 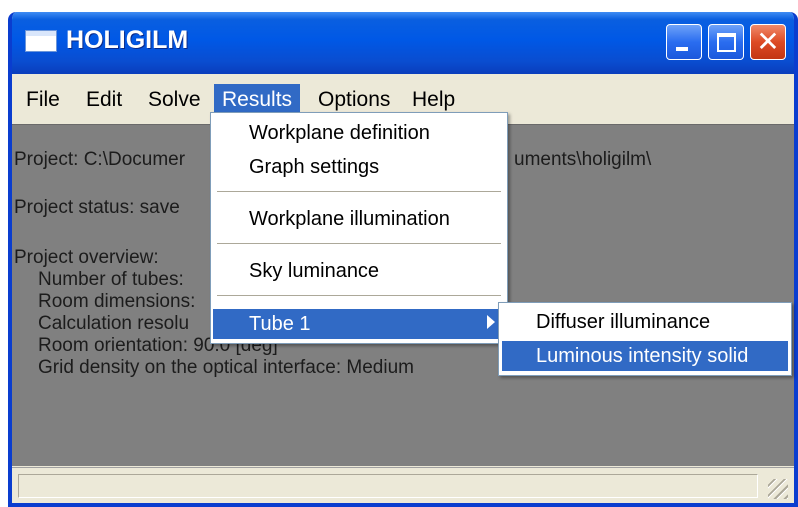 What do you see at coordinates (491, 322) in the screenshot?
I see `submenu-arrow-icon` at bounding box center [491, 322].